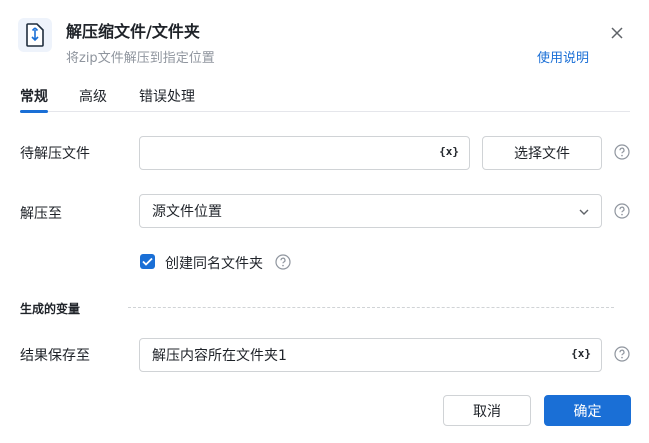  What do you see at coordinates (50, 309) in the screenshot?
I see `output-section-title: 生成的变量` at bounding box center [50, 309].